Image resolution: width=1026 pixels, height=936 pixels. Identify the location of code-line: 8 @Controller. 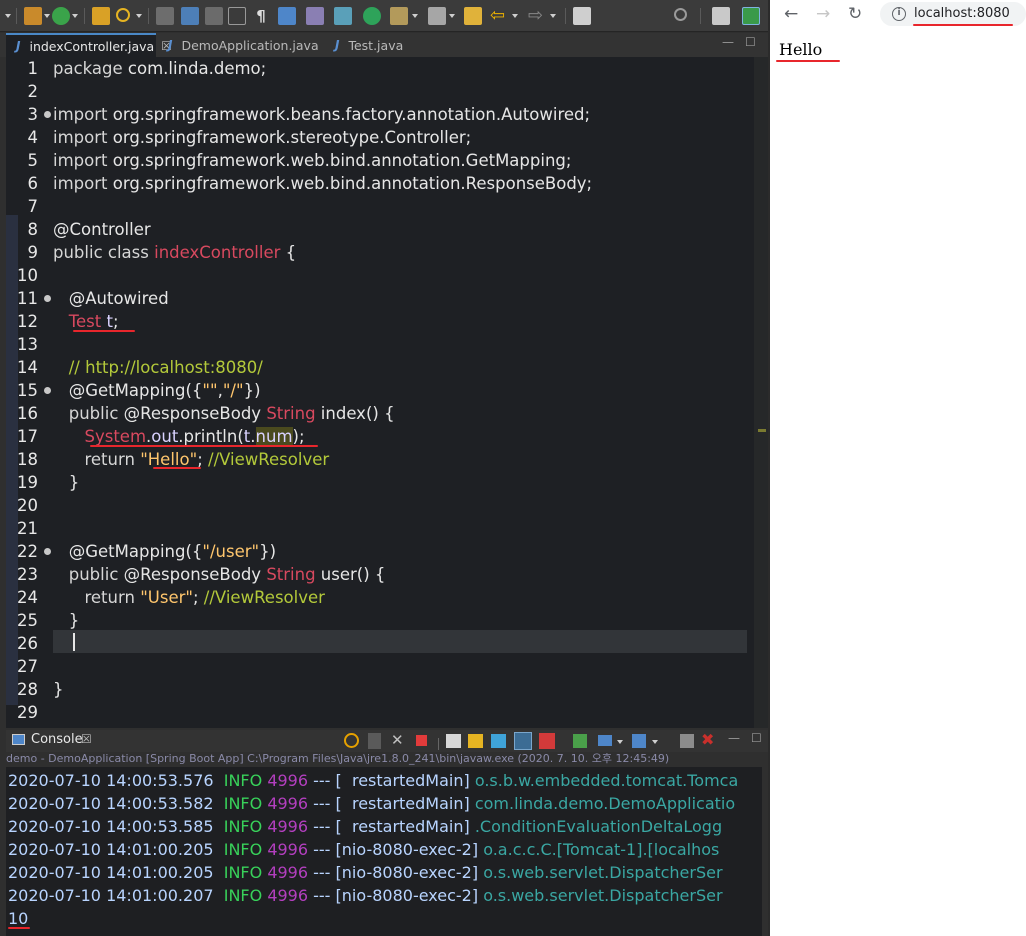
(89, 229).